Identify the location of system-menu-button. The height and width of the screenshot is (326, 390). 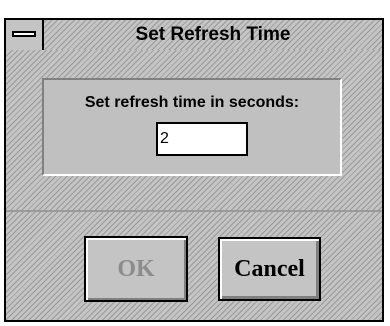
(25, 35).